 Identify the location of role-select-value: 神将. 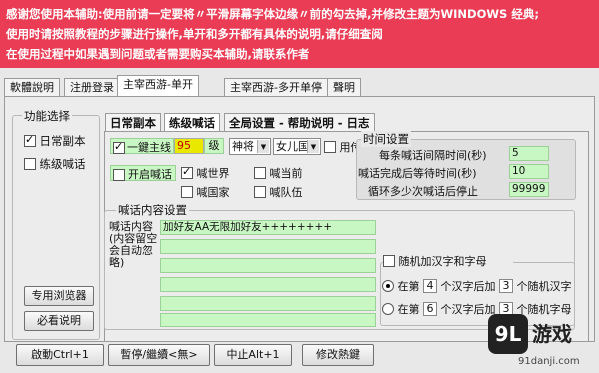
(243, 146).